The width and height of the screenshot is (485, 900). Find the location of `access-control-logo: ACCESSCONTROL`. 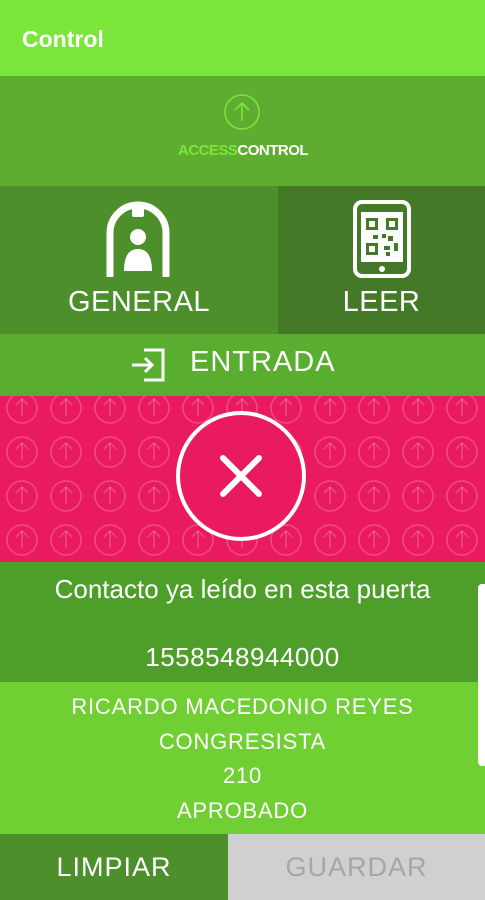

access-control-logo: ACCESSCONTROL is located at coordinates (243, 150).